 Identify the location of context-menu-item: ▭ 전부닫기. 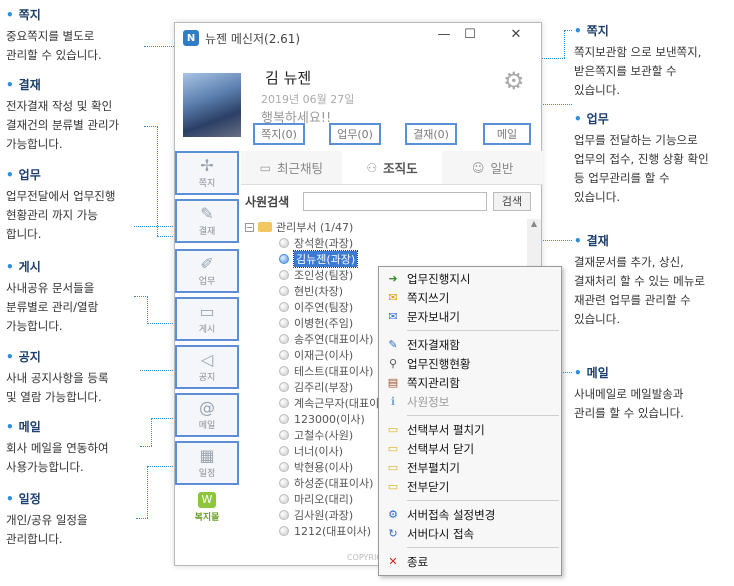
(470, 486).